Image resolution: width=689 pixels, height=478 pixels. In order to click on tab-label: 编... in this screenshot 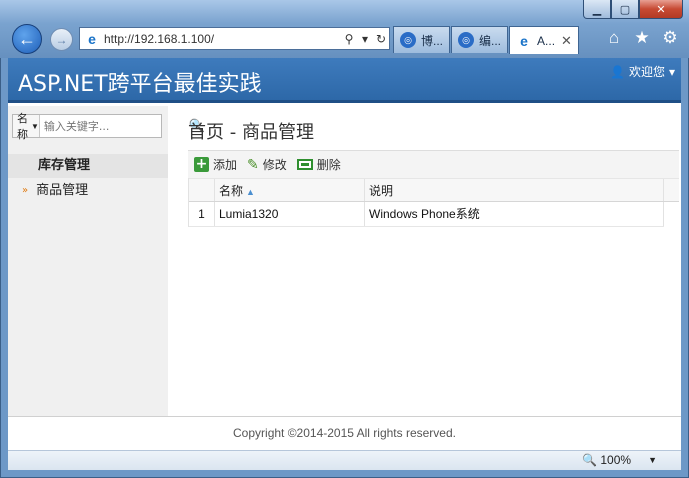, I will do `click(490, 40)`.